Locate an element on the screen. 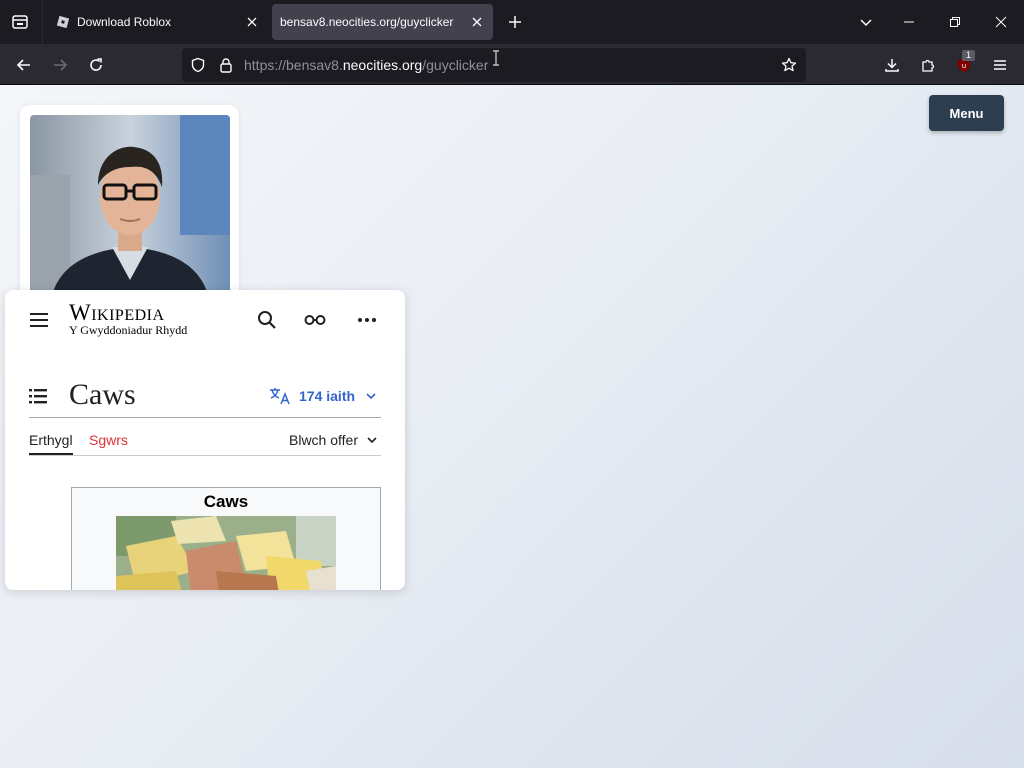  article-title: Caws is located at coordinates (102, 394).